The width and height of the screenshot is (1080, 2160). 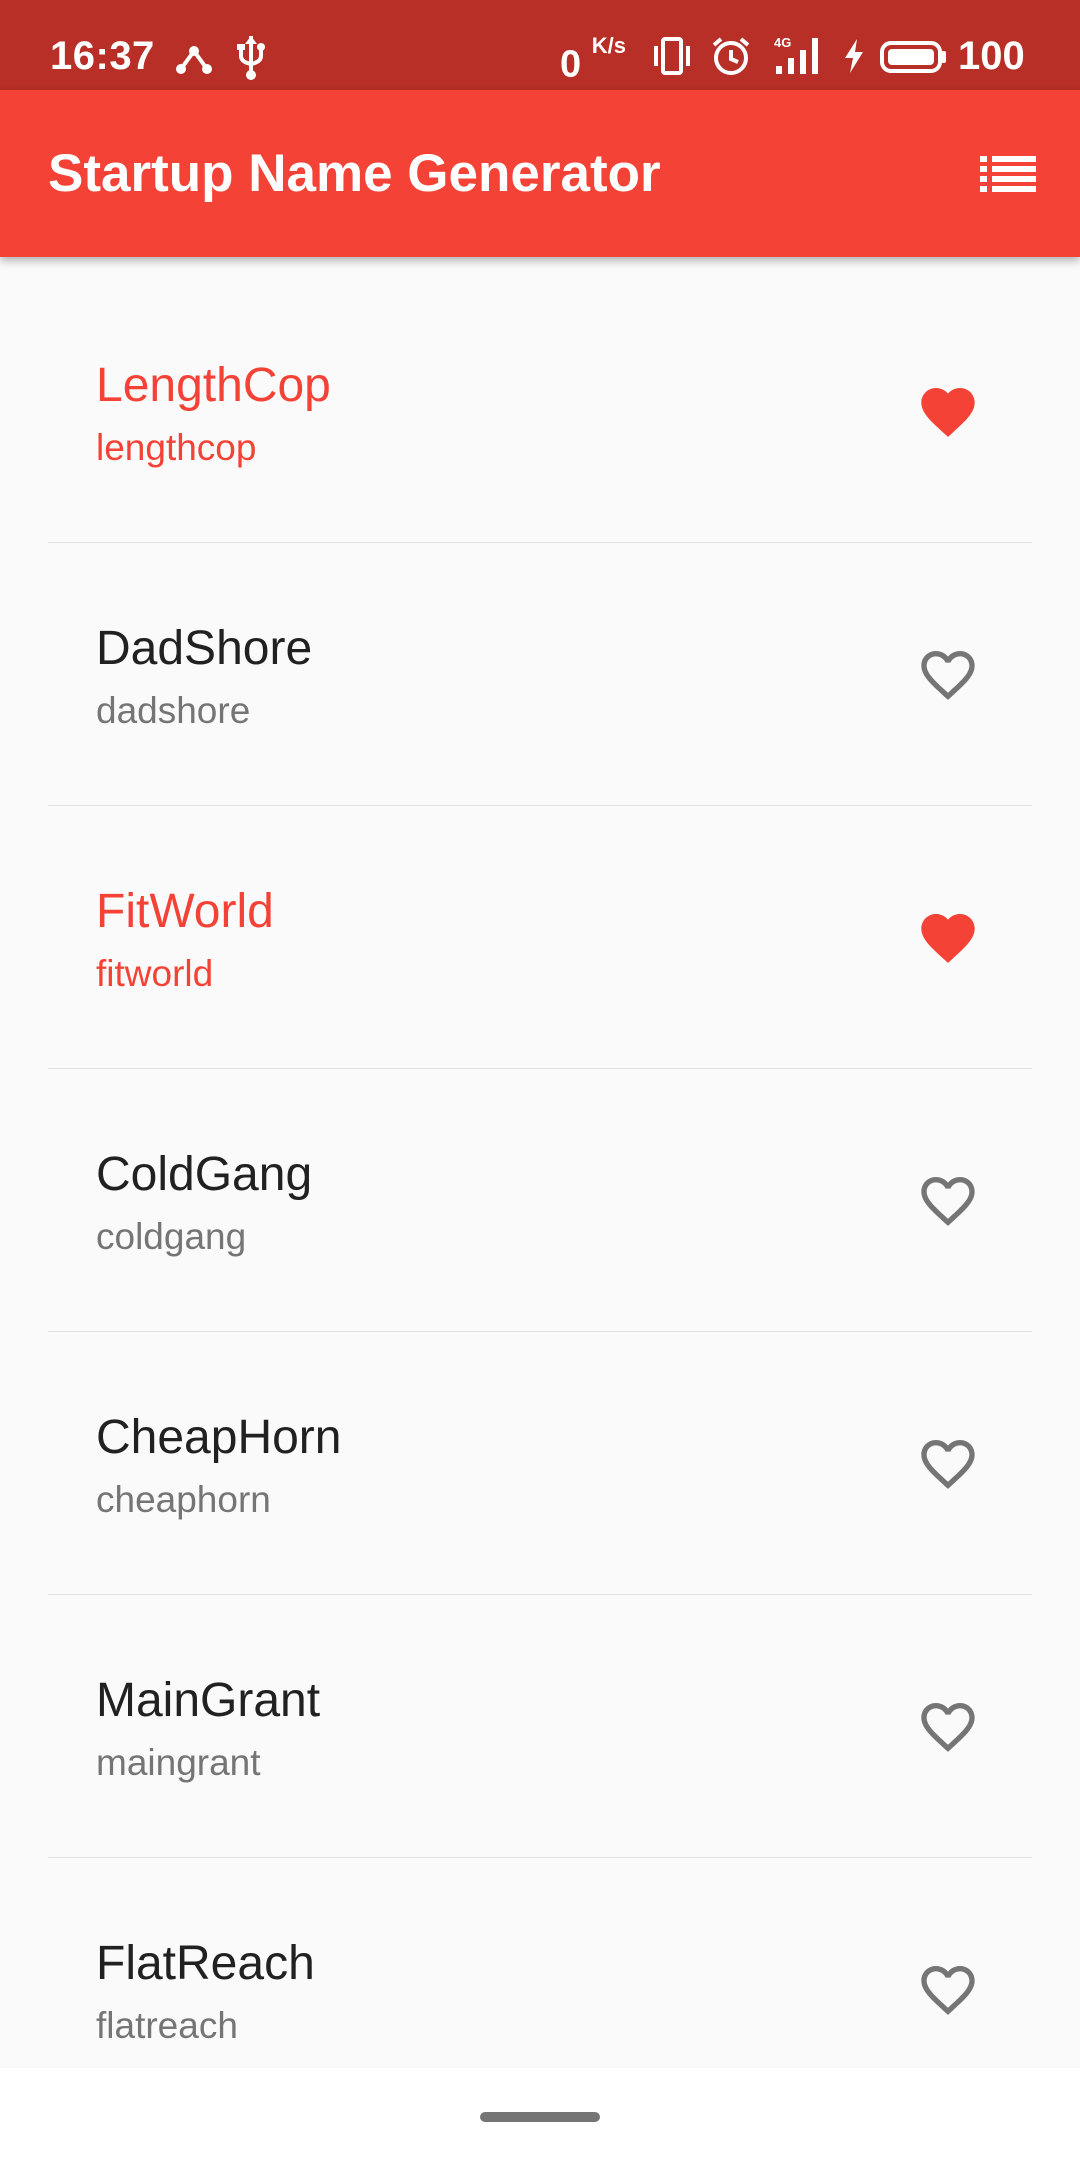 I want to click on name-subtitle: maingrant, so click(x=178, y=1762).